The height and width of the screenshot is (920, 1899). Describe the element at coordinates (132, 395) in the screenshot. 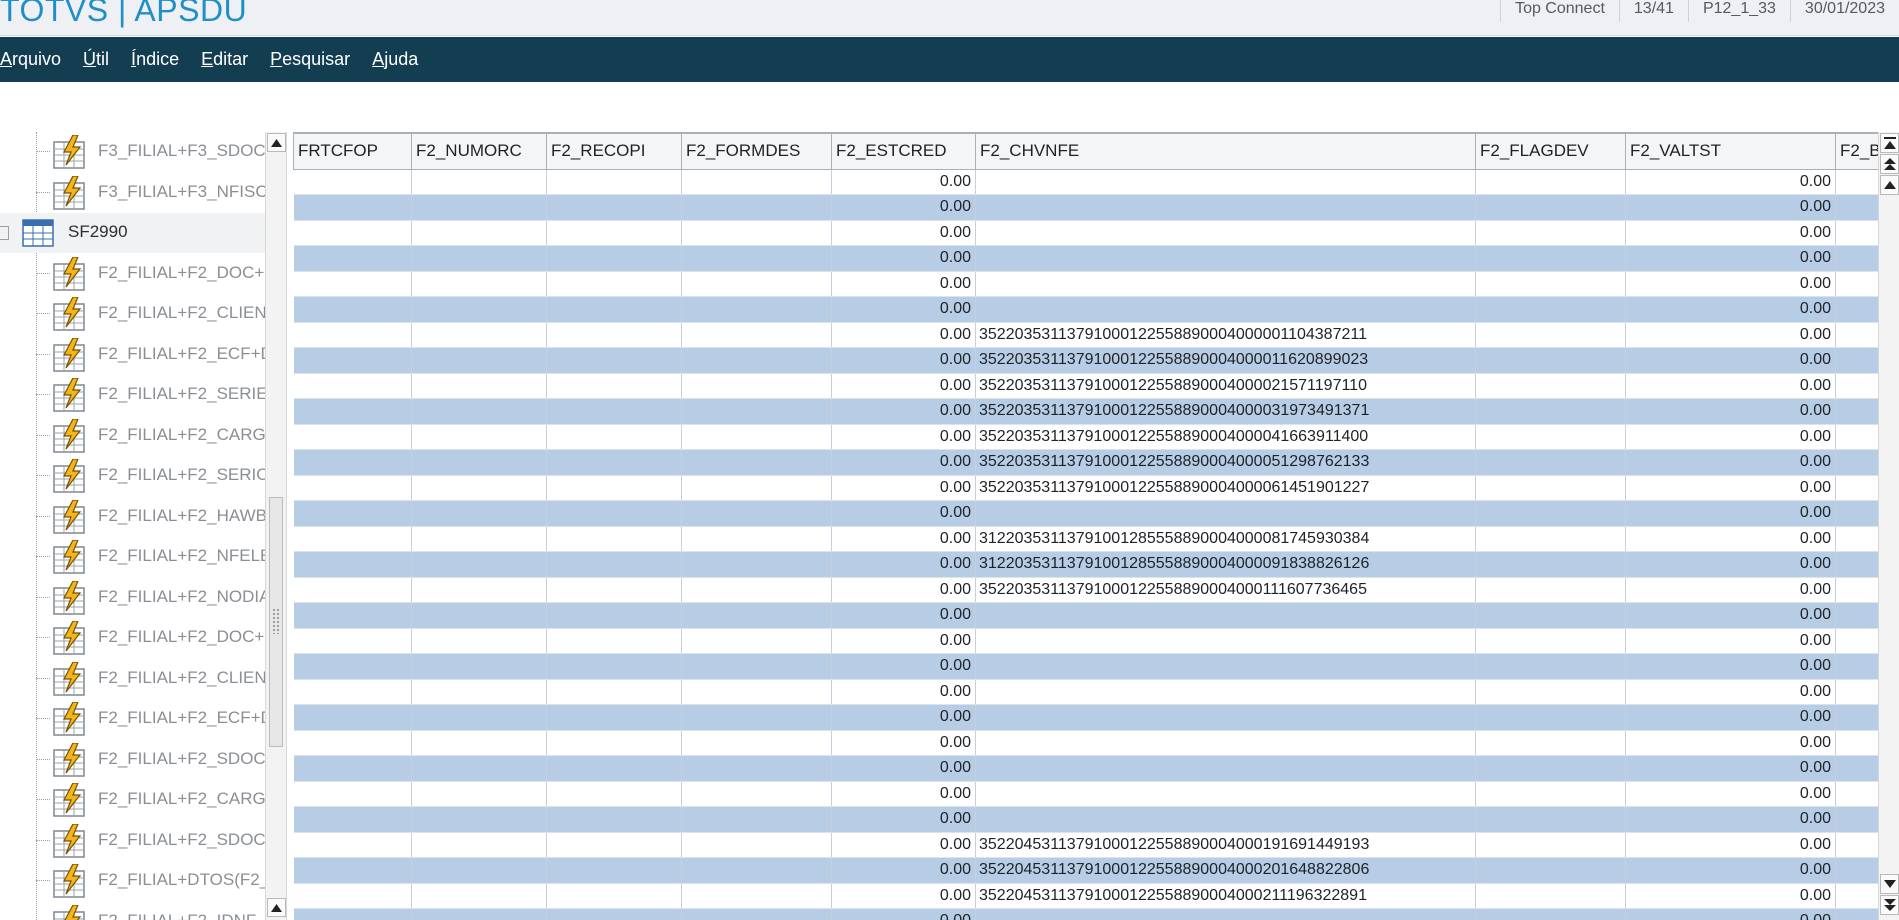

I see `tree-index-node: F2_FILIAL+F2_SERIE+` at that location.